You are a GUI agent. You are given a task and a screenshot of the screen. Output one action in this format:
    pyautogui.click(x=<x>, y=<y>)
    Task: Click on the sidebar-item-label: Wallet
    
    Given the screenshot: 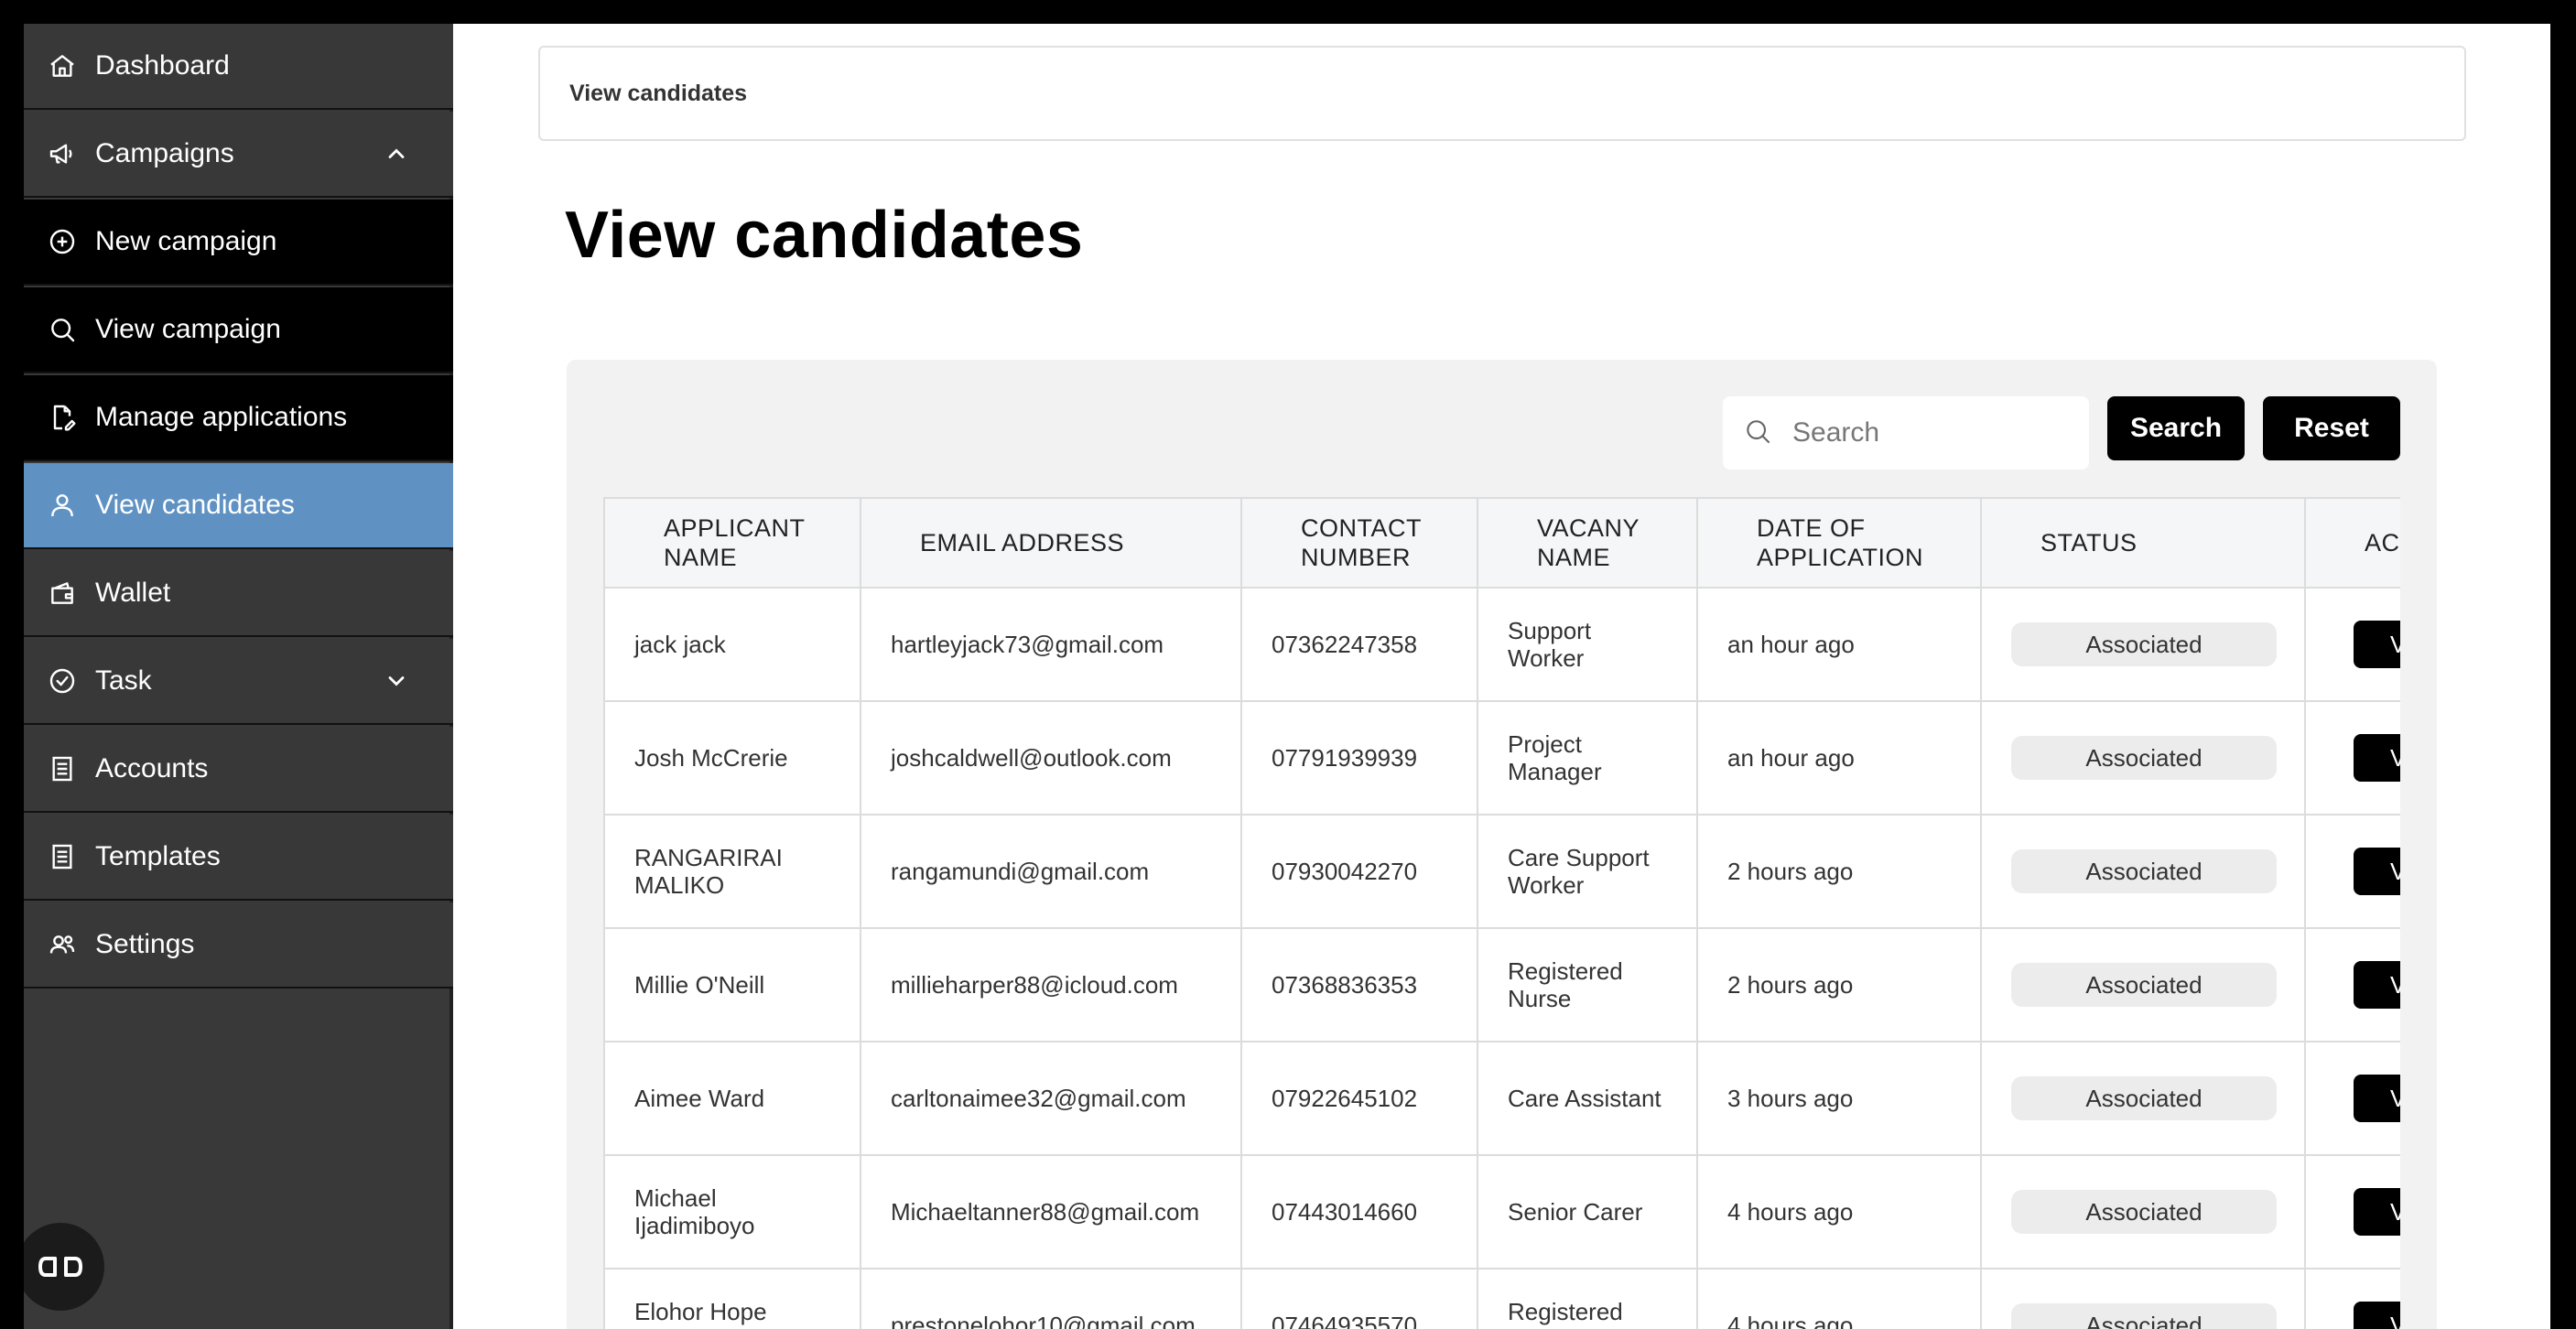 What is the action you would take?
    pyautogui.click(x=133, y=593)
    